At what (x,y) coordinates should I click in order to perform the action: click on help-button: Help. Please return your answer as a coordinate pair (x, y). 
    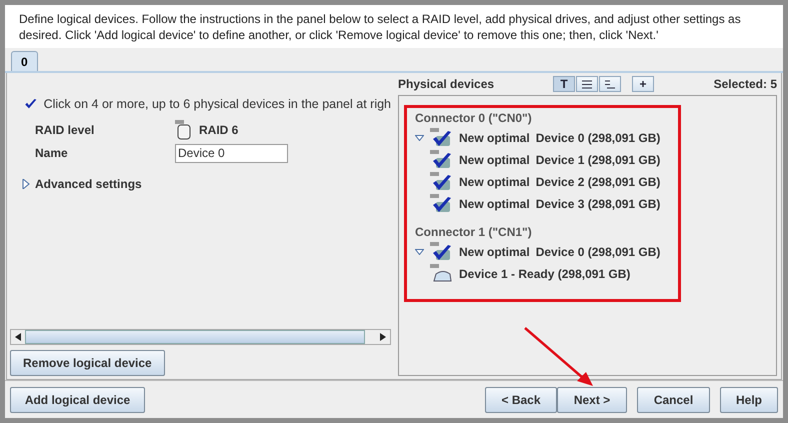
    Looking at the image, I should click on (749, 399).